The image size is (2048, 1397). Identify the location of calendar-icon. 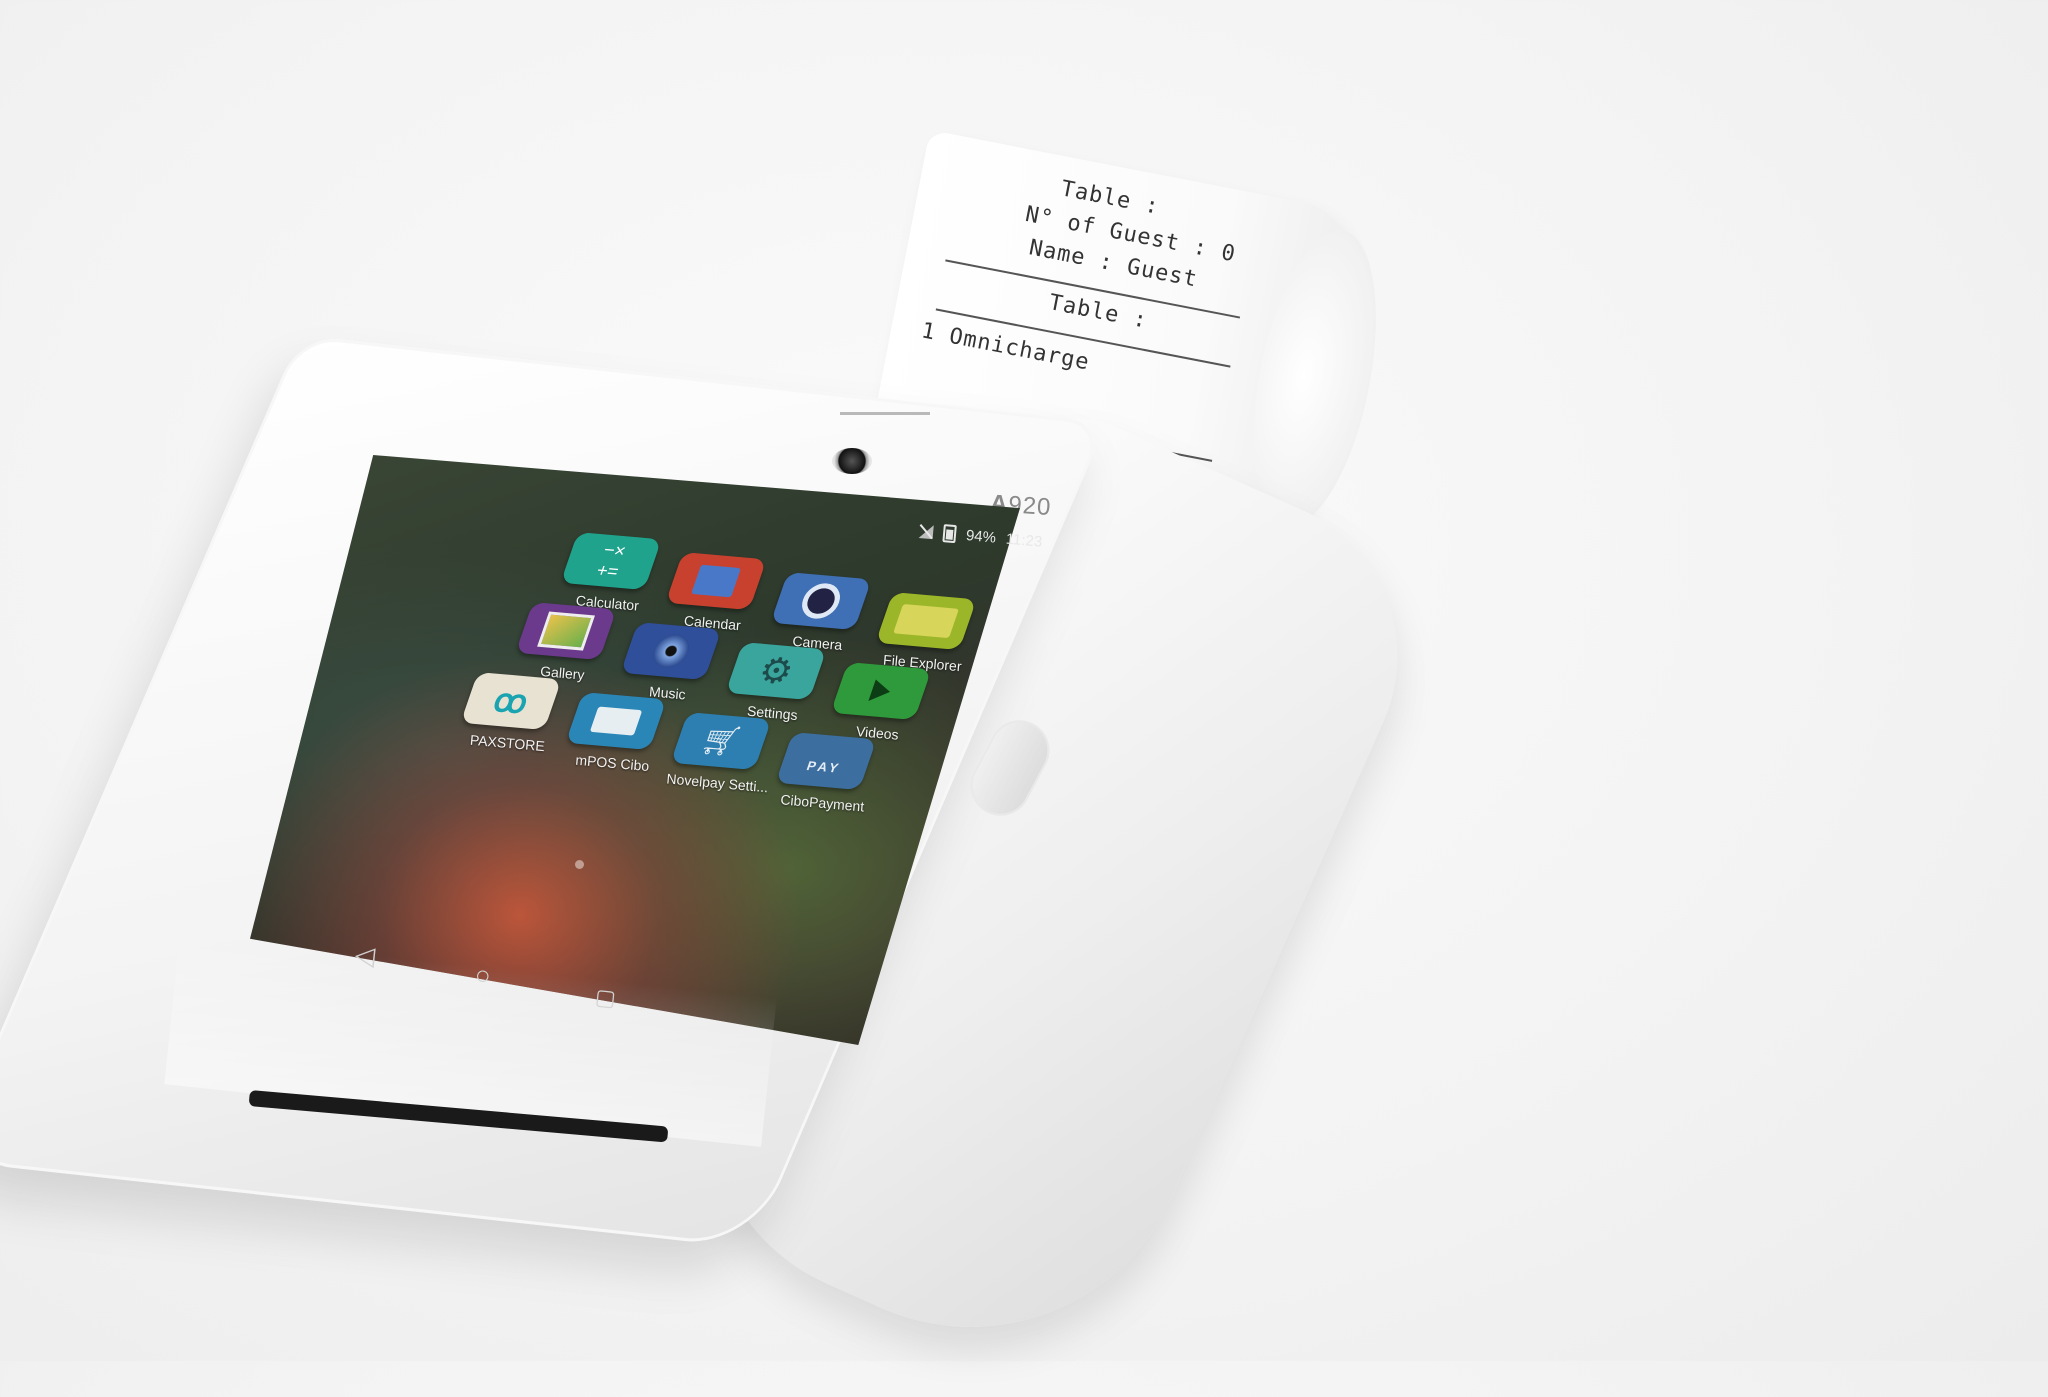
(716, 581).